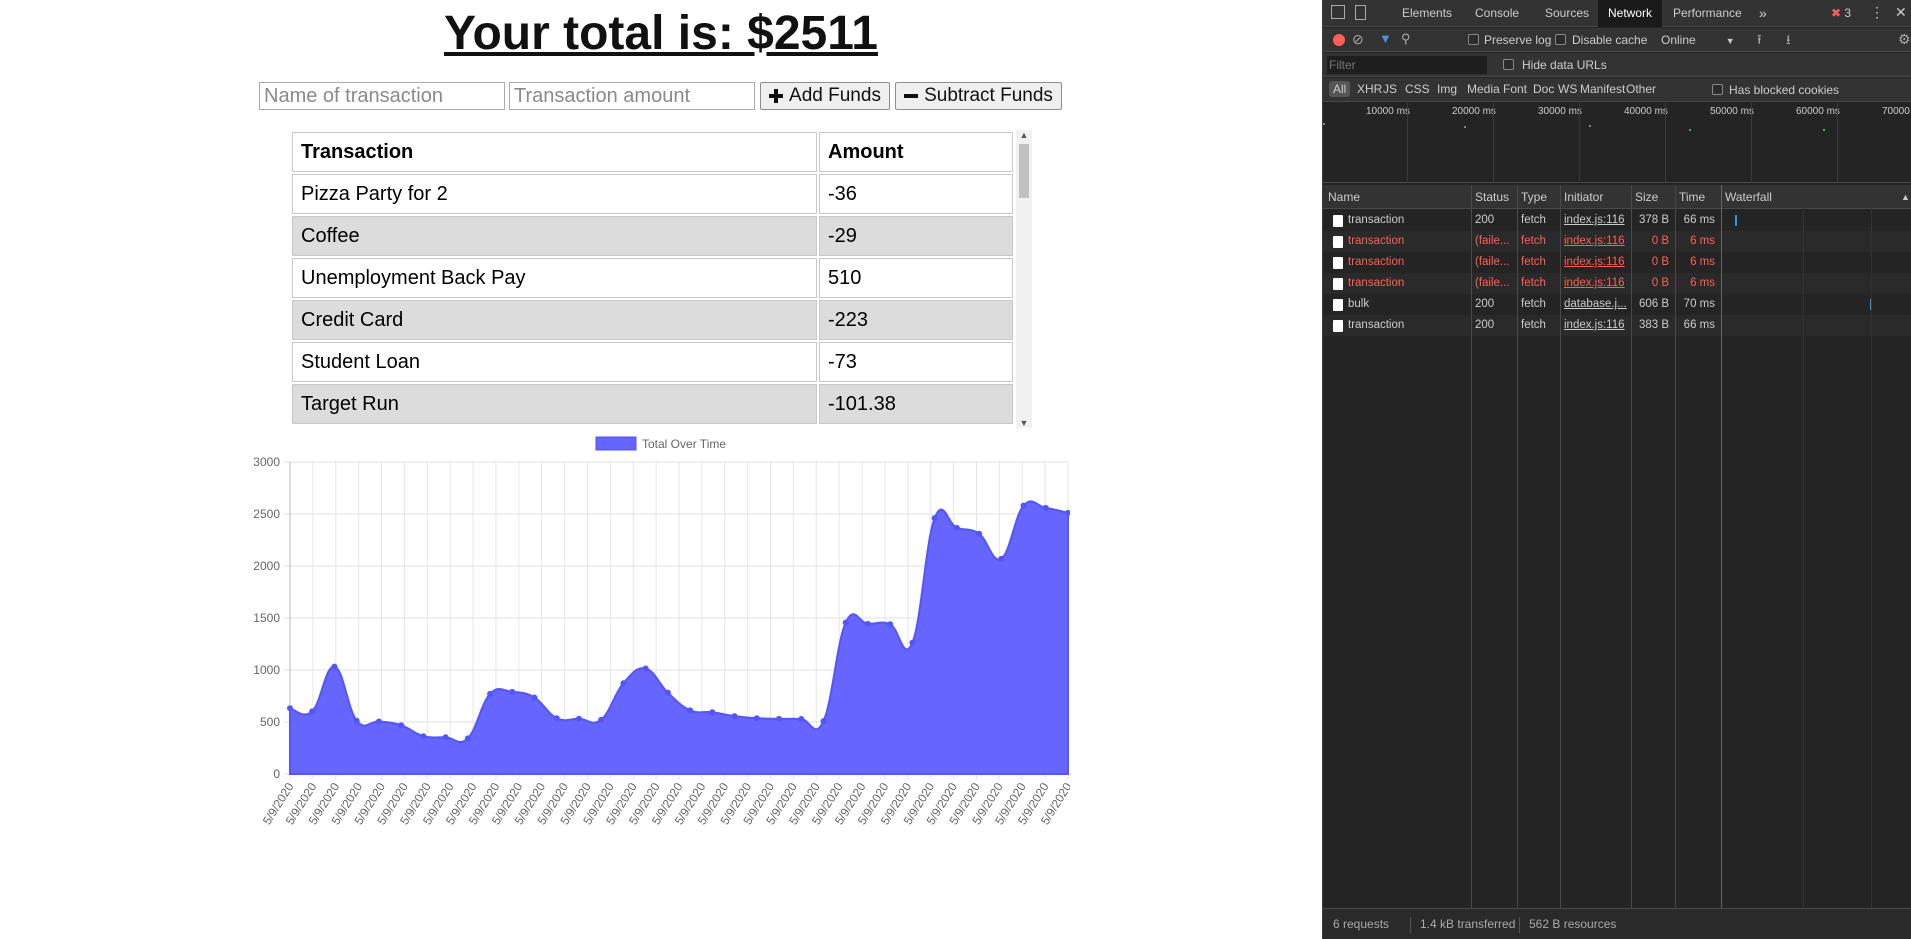  I want to click on column-header-time: Time, so click(1700, 197).